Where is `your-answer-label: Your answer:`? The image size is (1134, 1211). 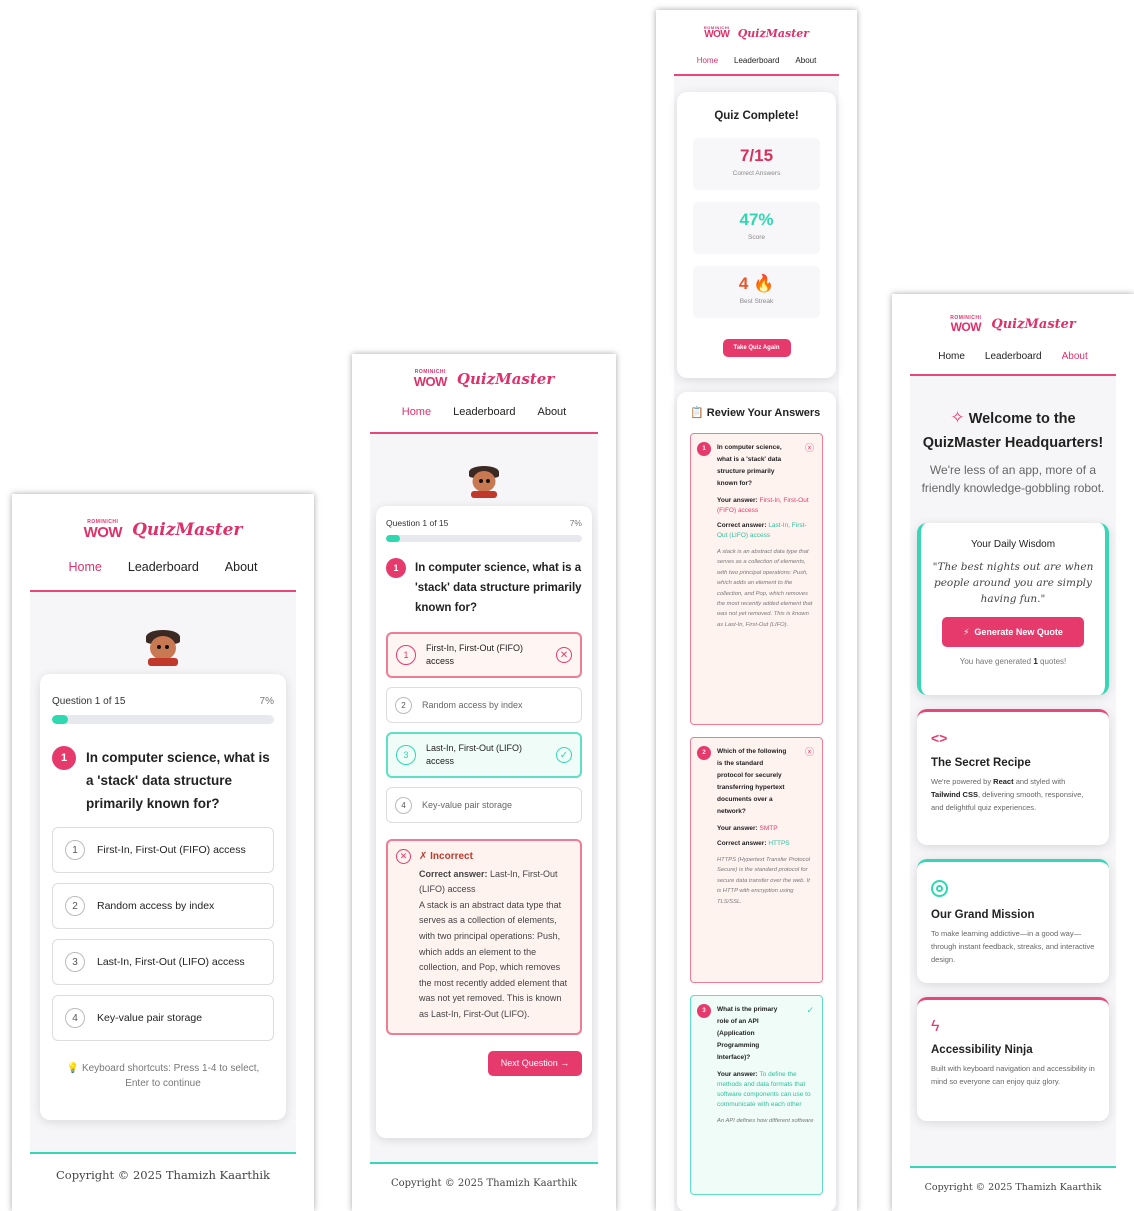 your-answer-label: Your answer: is located at coordinates (737, 1074).